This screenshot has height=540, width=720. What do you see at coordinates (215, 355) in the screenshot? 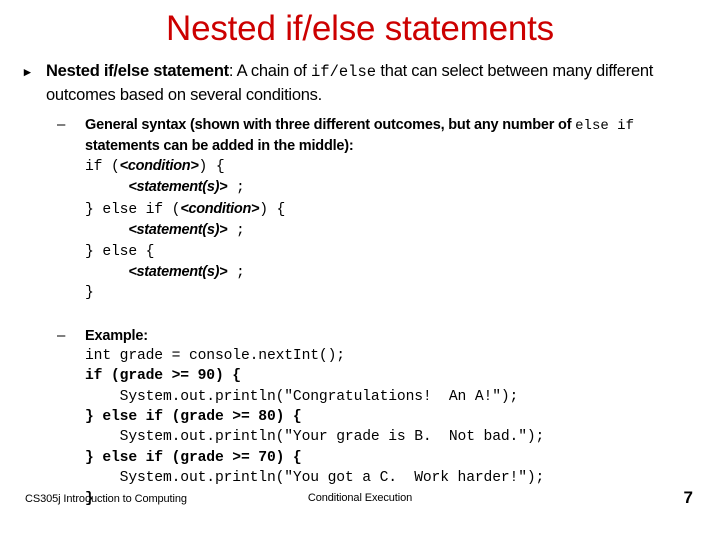
I see `code-line: int grade = console.nextInt();` at bounding box center [215, 355].